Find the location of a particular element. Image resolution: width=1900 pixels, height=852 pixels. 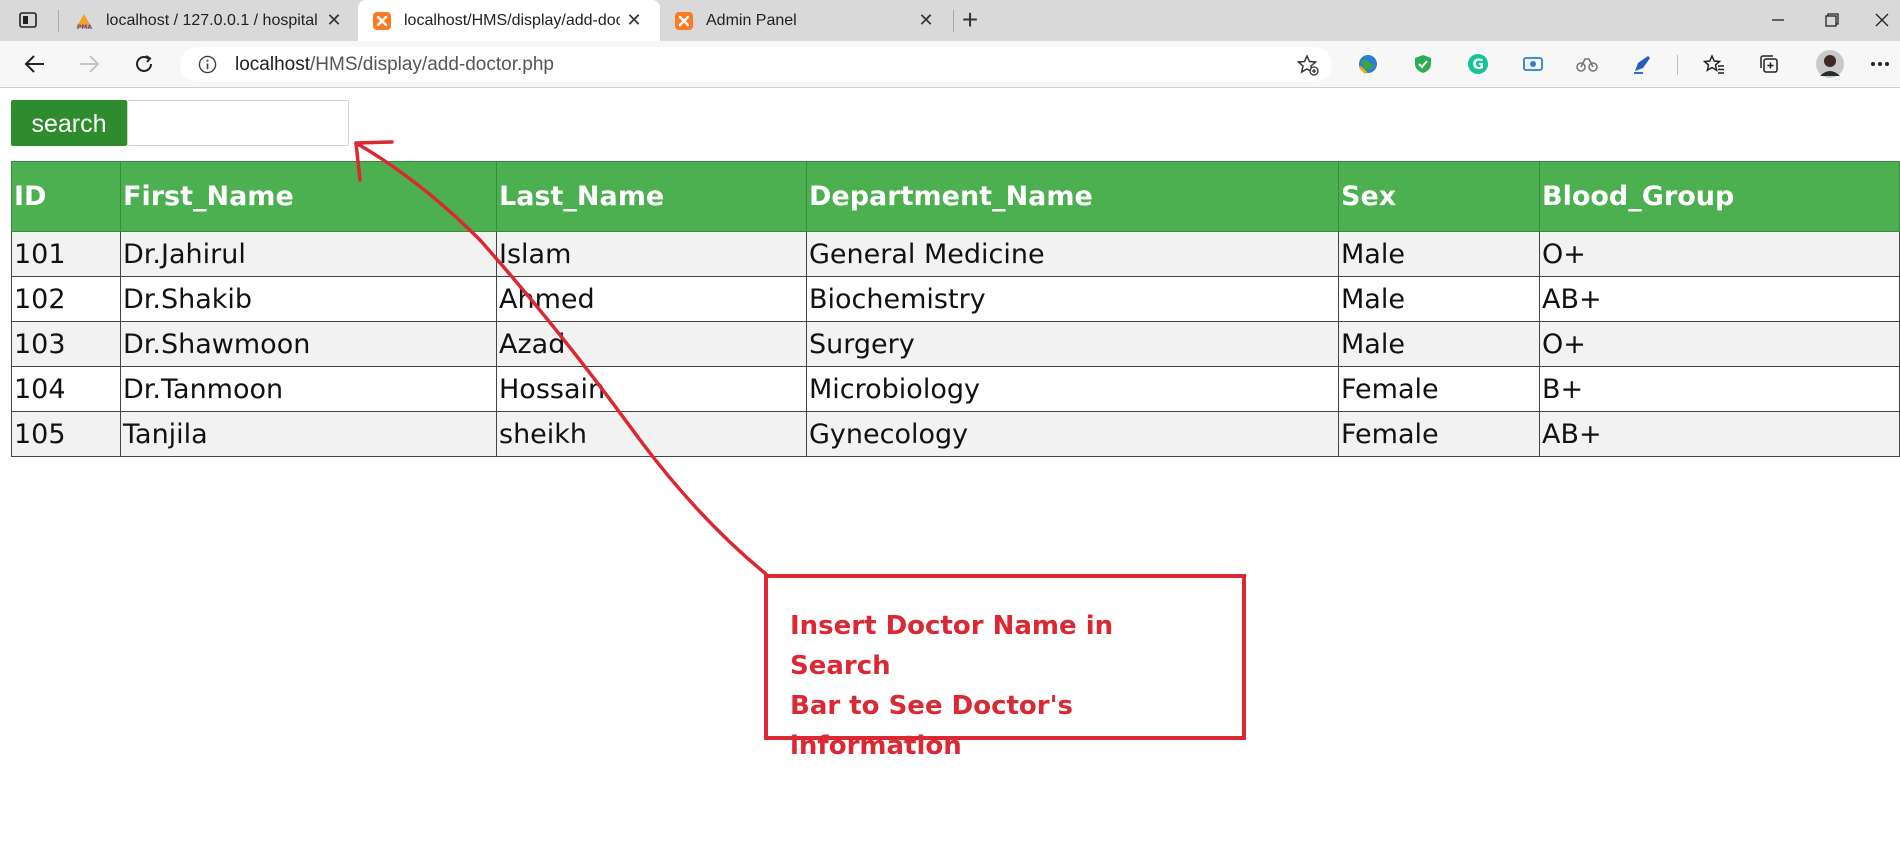

cell-id: 103 is located at coordinates (66, 344).